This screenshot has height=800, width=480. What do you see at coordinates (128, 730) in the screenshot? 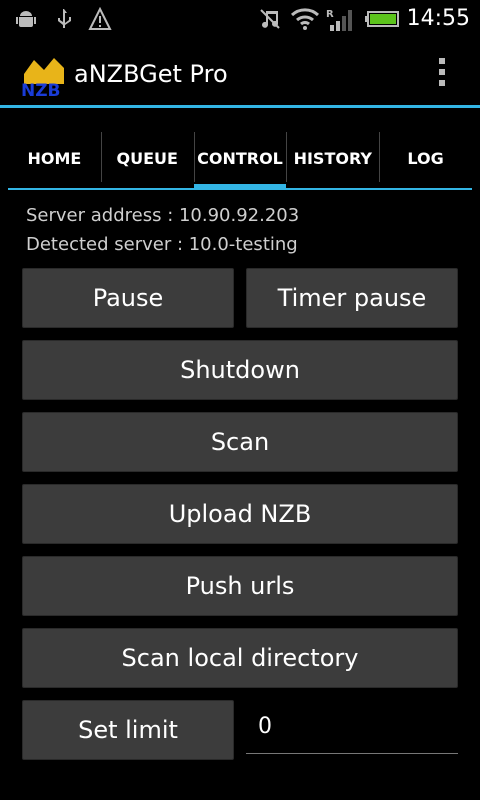
I see `set-limit-button: Set limit` at bounding box center [128, 730].